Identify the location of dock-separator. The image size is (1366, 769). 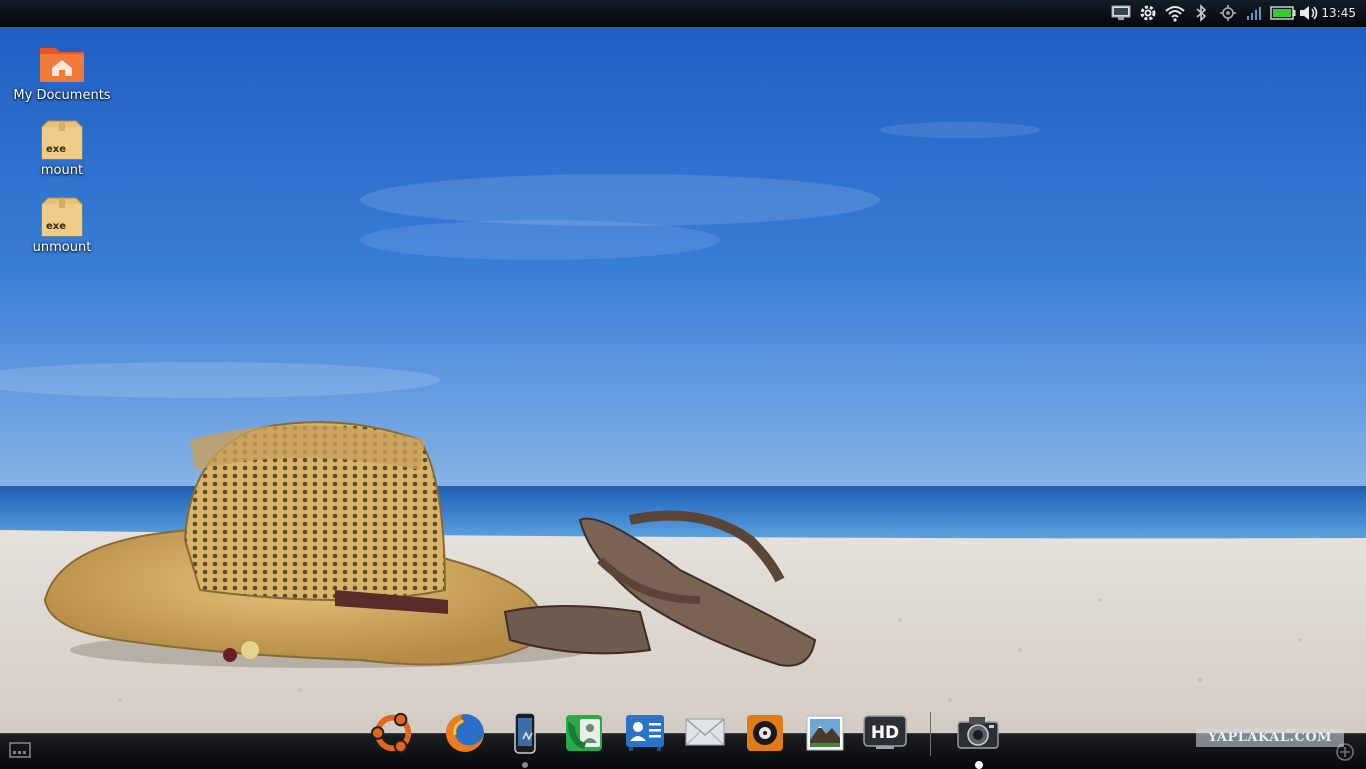
(930, 734).